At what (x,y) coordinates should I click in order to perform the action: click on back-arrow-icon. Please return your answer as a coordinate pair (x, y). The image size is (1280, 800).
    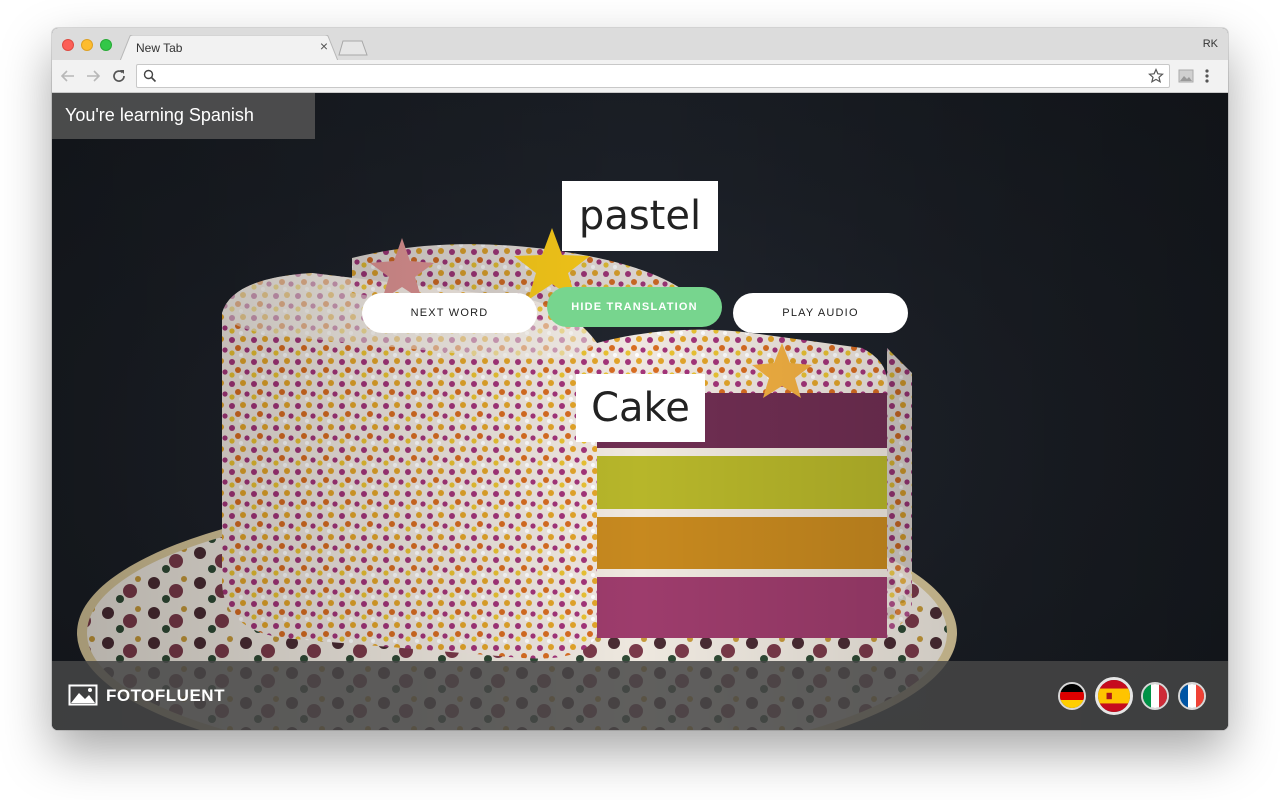
    Looking at the image, I should click on (67, 76).